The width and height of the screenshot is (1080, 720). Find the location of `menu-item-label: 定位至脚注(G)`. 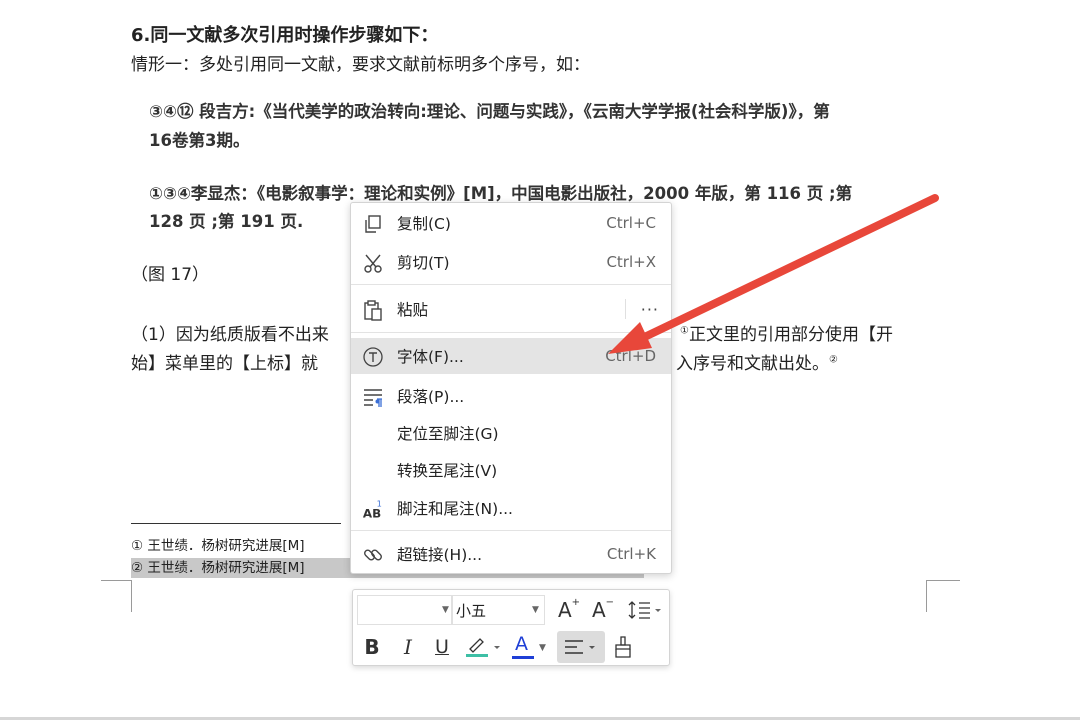

menu-item-label: 定位至脚注(G) is located at coordinates (448, 434).